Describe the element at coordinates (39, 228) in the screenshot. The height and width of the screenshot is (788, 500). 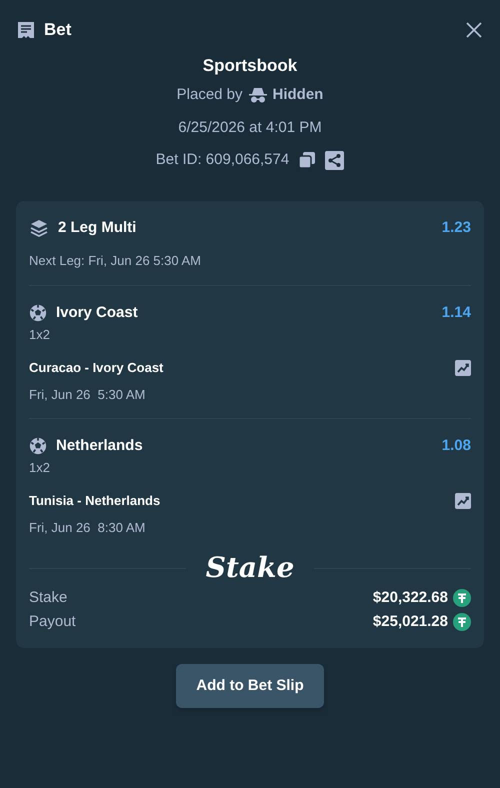
I see `layers-icon` at that location.